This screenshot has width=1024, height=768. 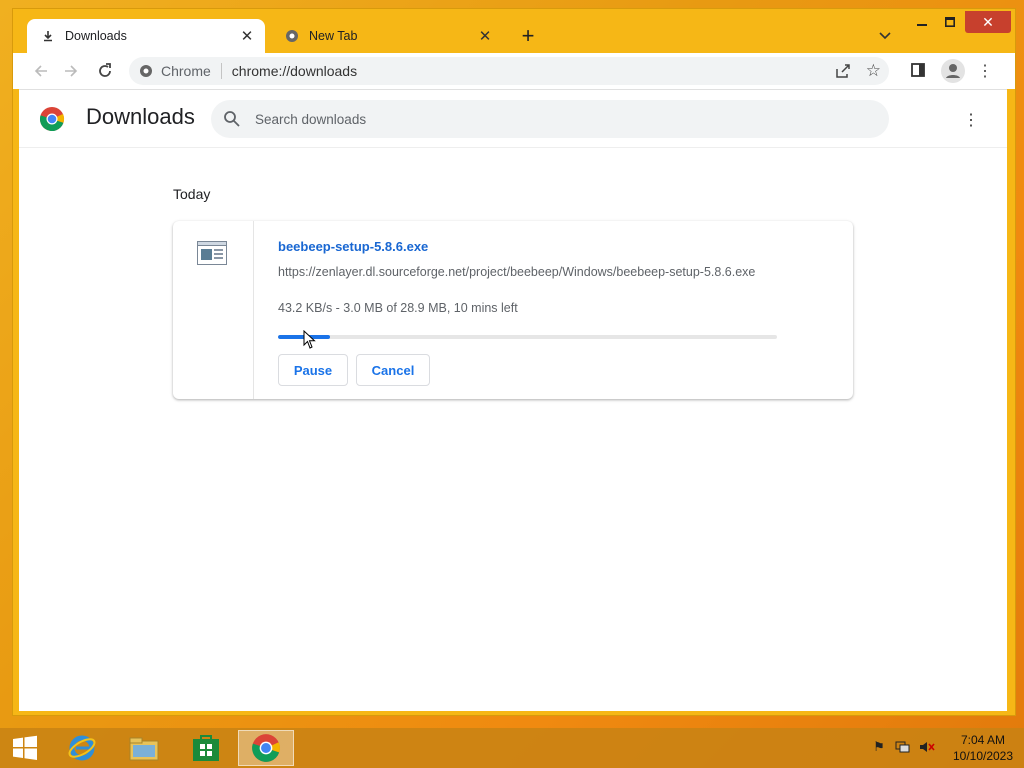 What do you see at coordinates (919, 71) in the screenshot?
I see `side-panel-icon` at bounding box center [919, 71].